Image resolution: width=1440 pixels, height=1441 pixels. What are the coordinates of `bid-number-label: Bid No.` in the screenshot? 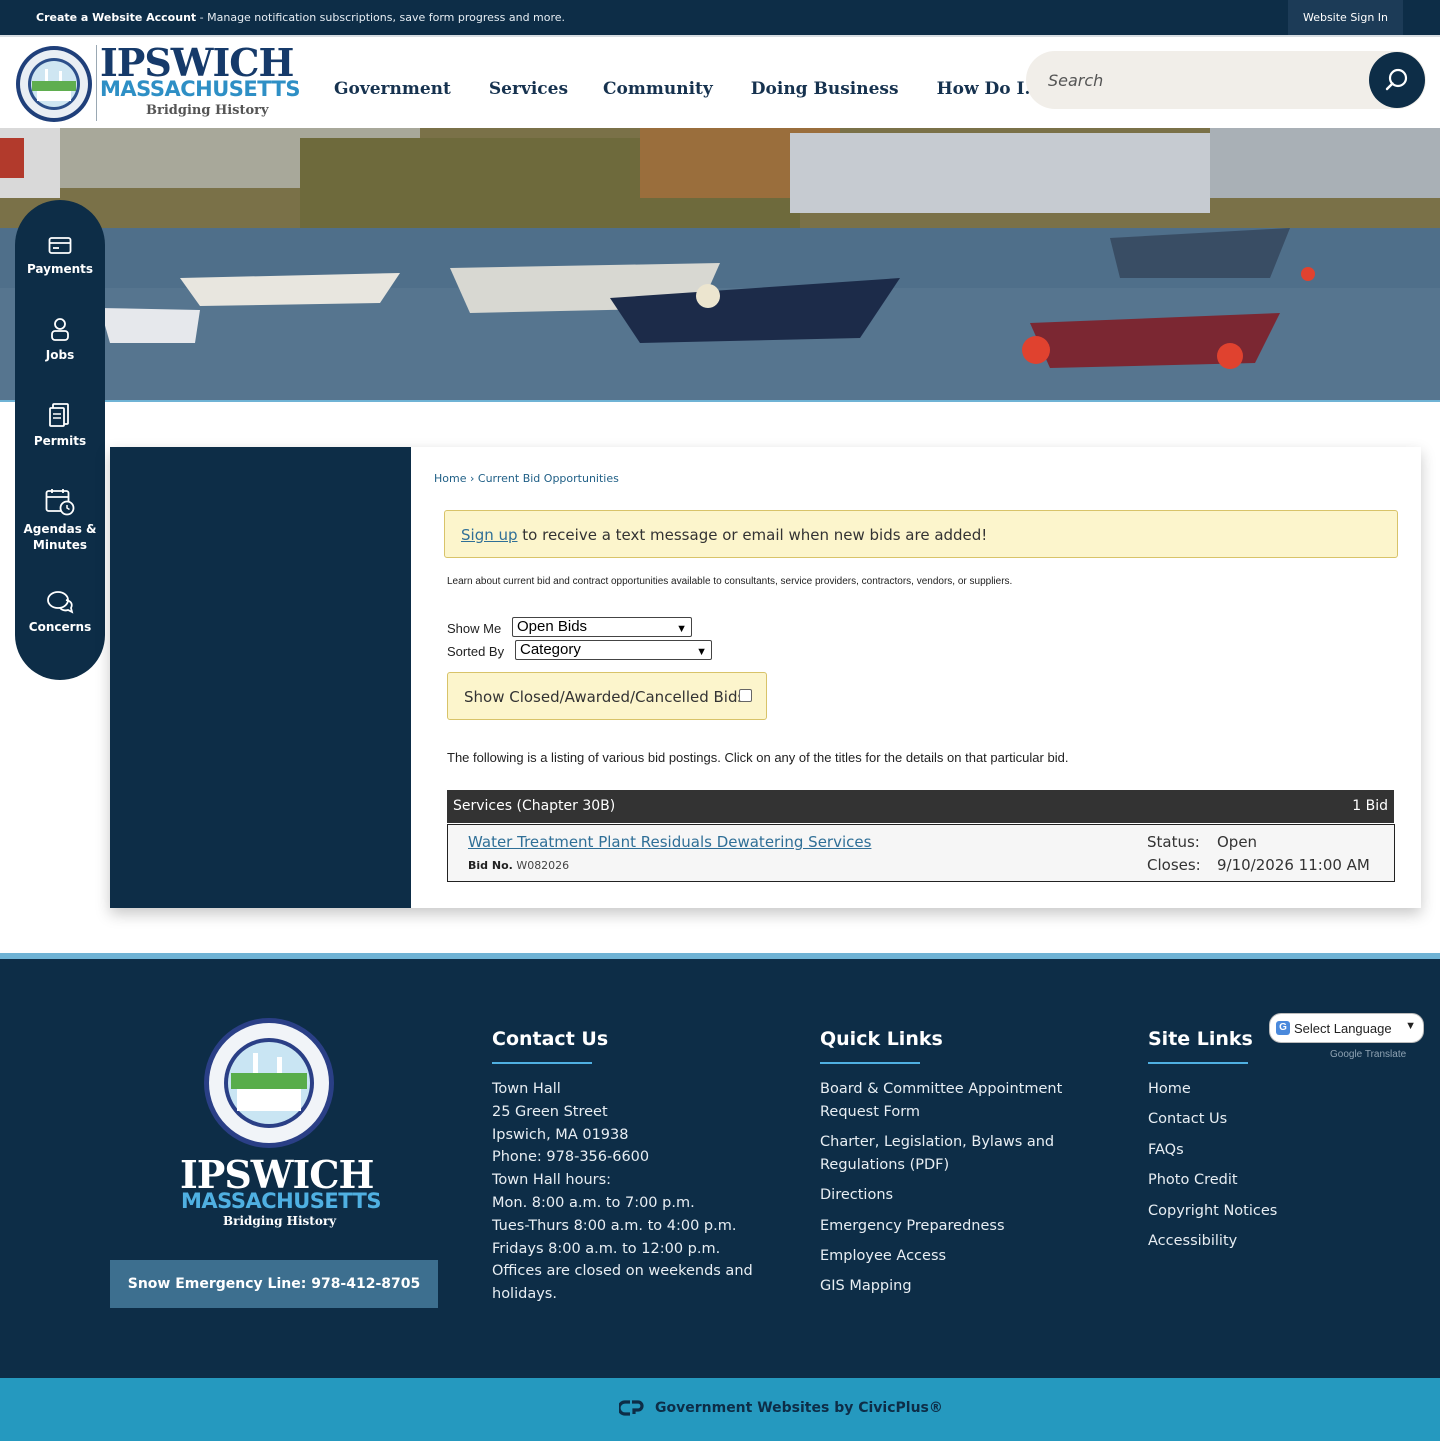 It's located at (490, 865).